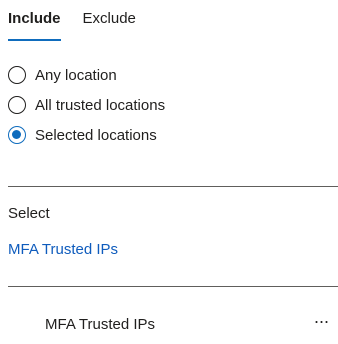 Image resolution: width=338 pixels, height=344 pixels. Describe the element at coordinates (100, 324) in the screenshot. I see `selected-location-name: MFA Trusted IPs` at that location.